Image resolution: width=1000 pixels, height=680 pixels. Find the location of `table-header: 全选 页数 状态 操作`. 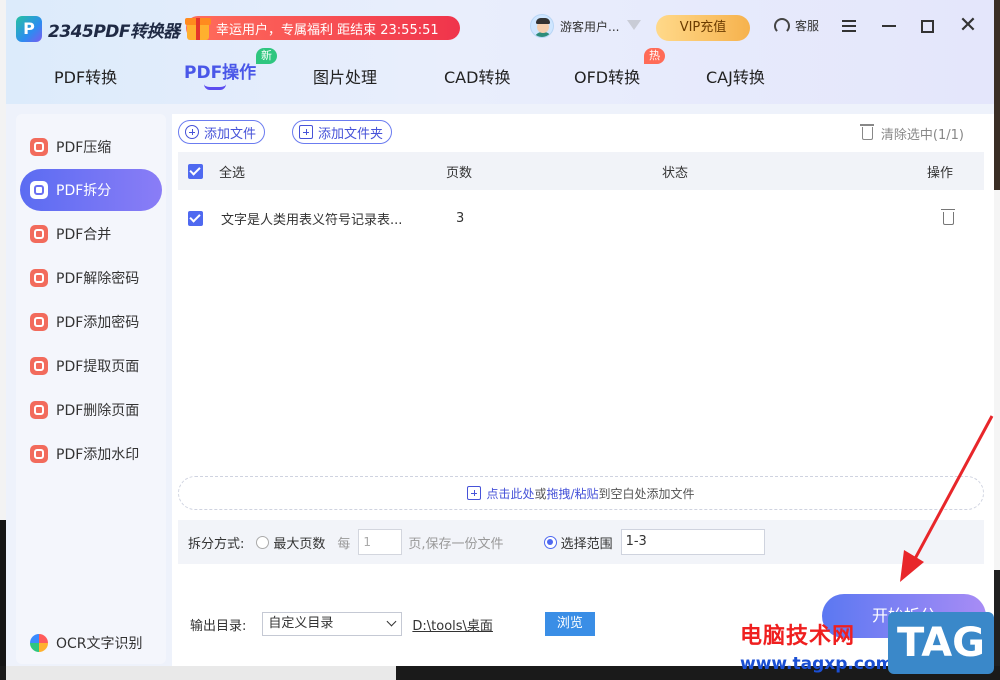

table-header: 全选 页数 状态 操作 is located at coordinates (581, 171).